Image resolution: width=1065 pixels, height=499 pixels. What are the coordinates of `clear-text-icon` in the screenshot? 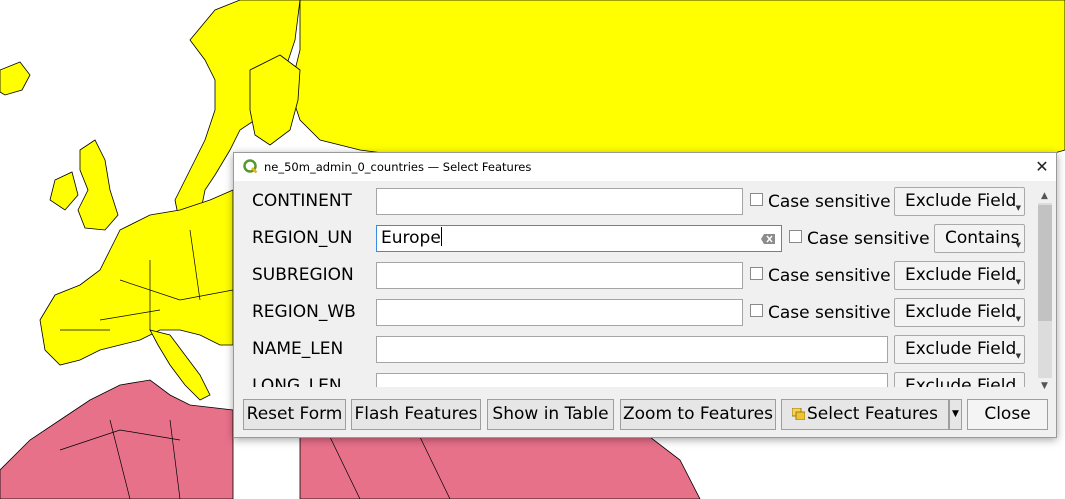 It's located at (768, 239).